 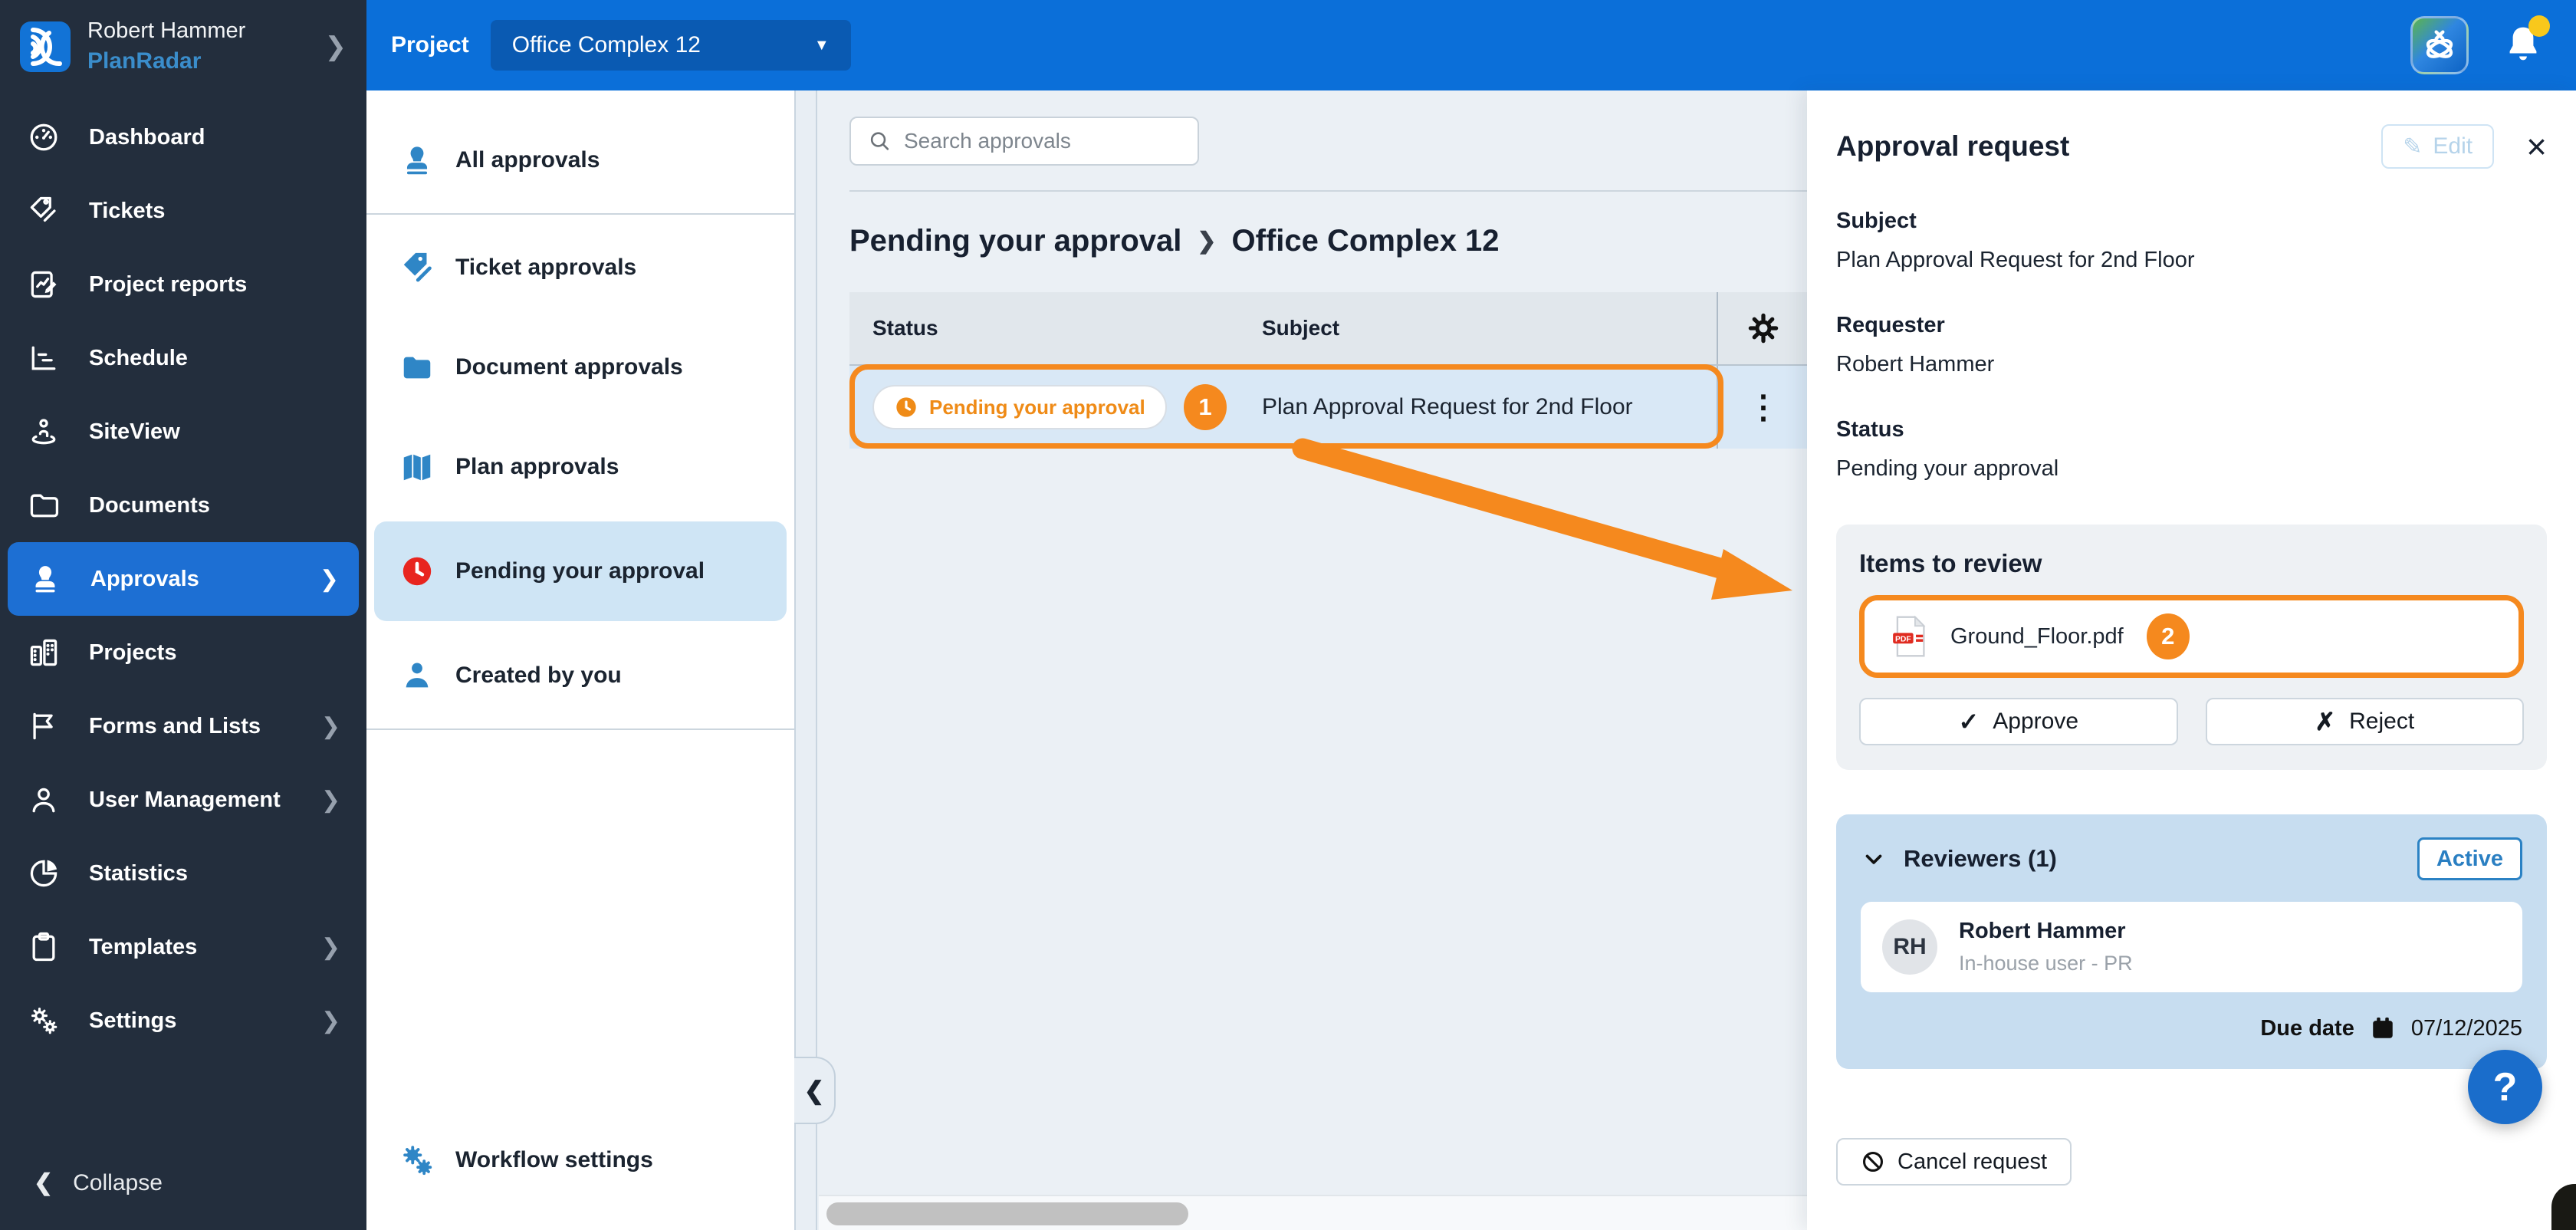 I want to click on sidebar-item-label: Forms and Lists, so click(x=175, y=725).